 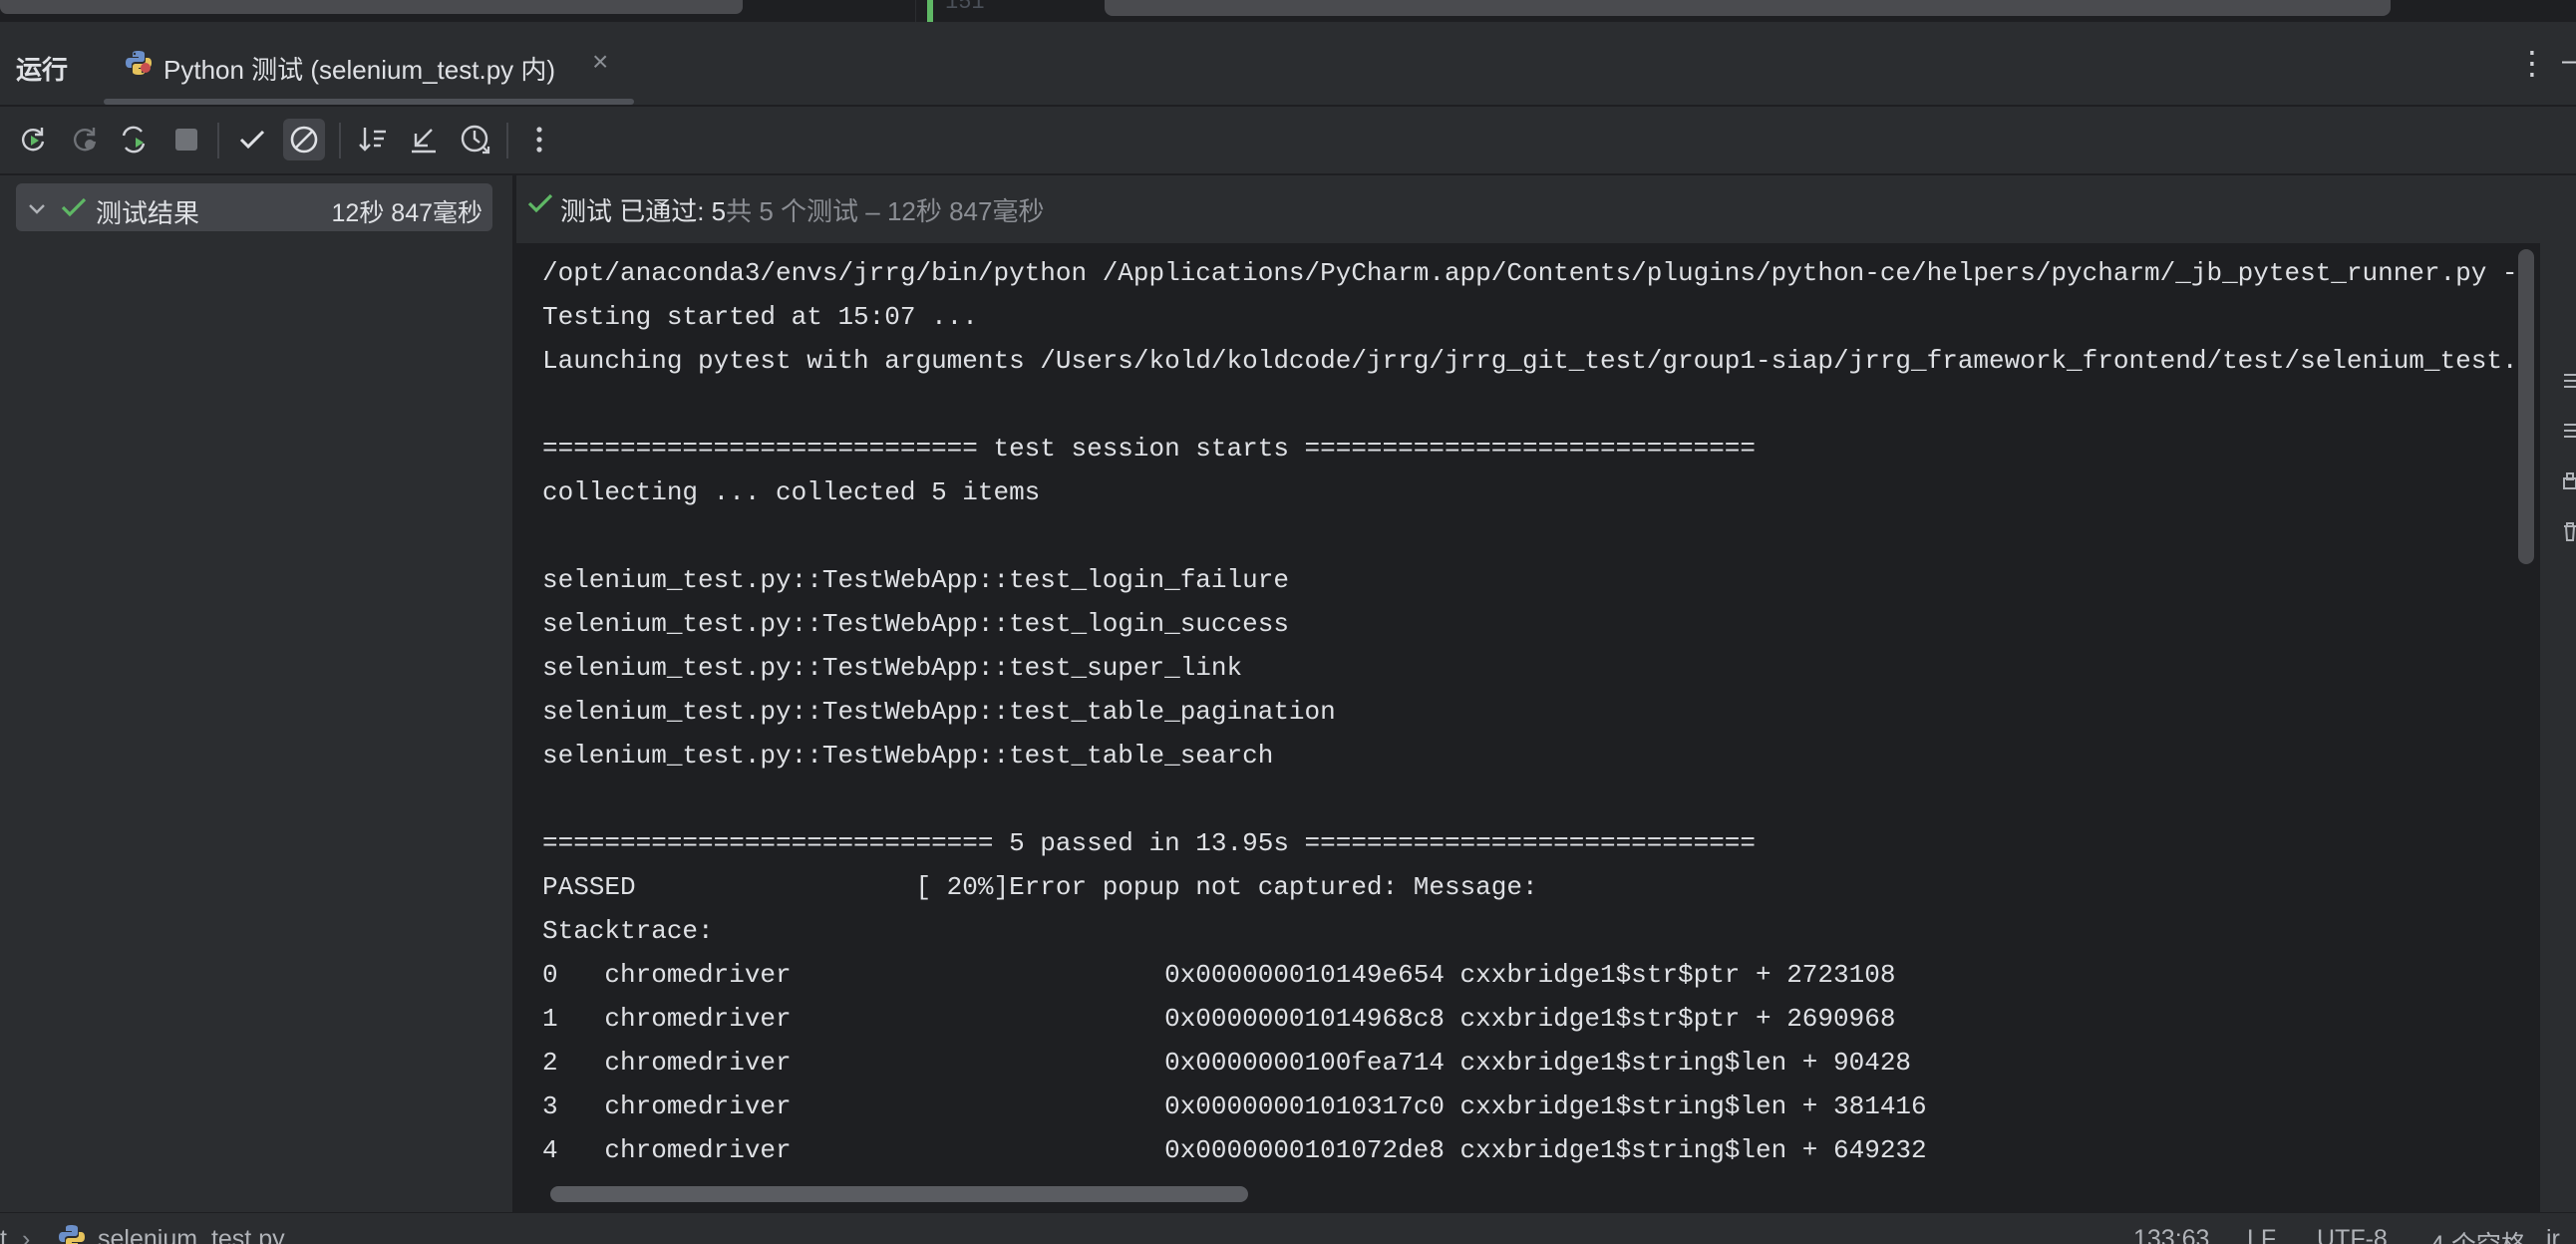 I want to click on editor-line-number: 151, so click(x=965, y=7).